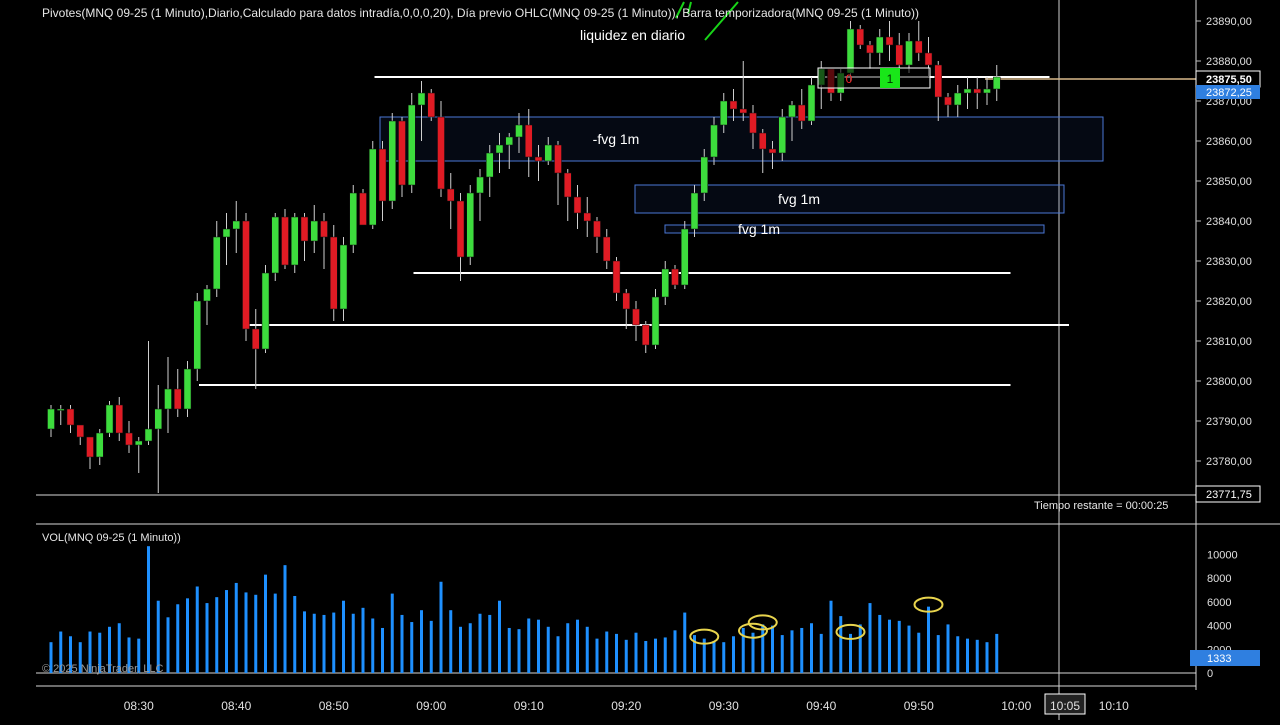 This screenshot has width=1280, height=725. What do you see at coordinates (1210, 674) in the screenshot?
I see `volume-tick-label: 0` at bounding box center [1210, 674].